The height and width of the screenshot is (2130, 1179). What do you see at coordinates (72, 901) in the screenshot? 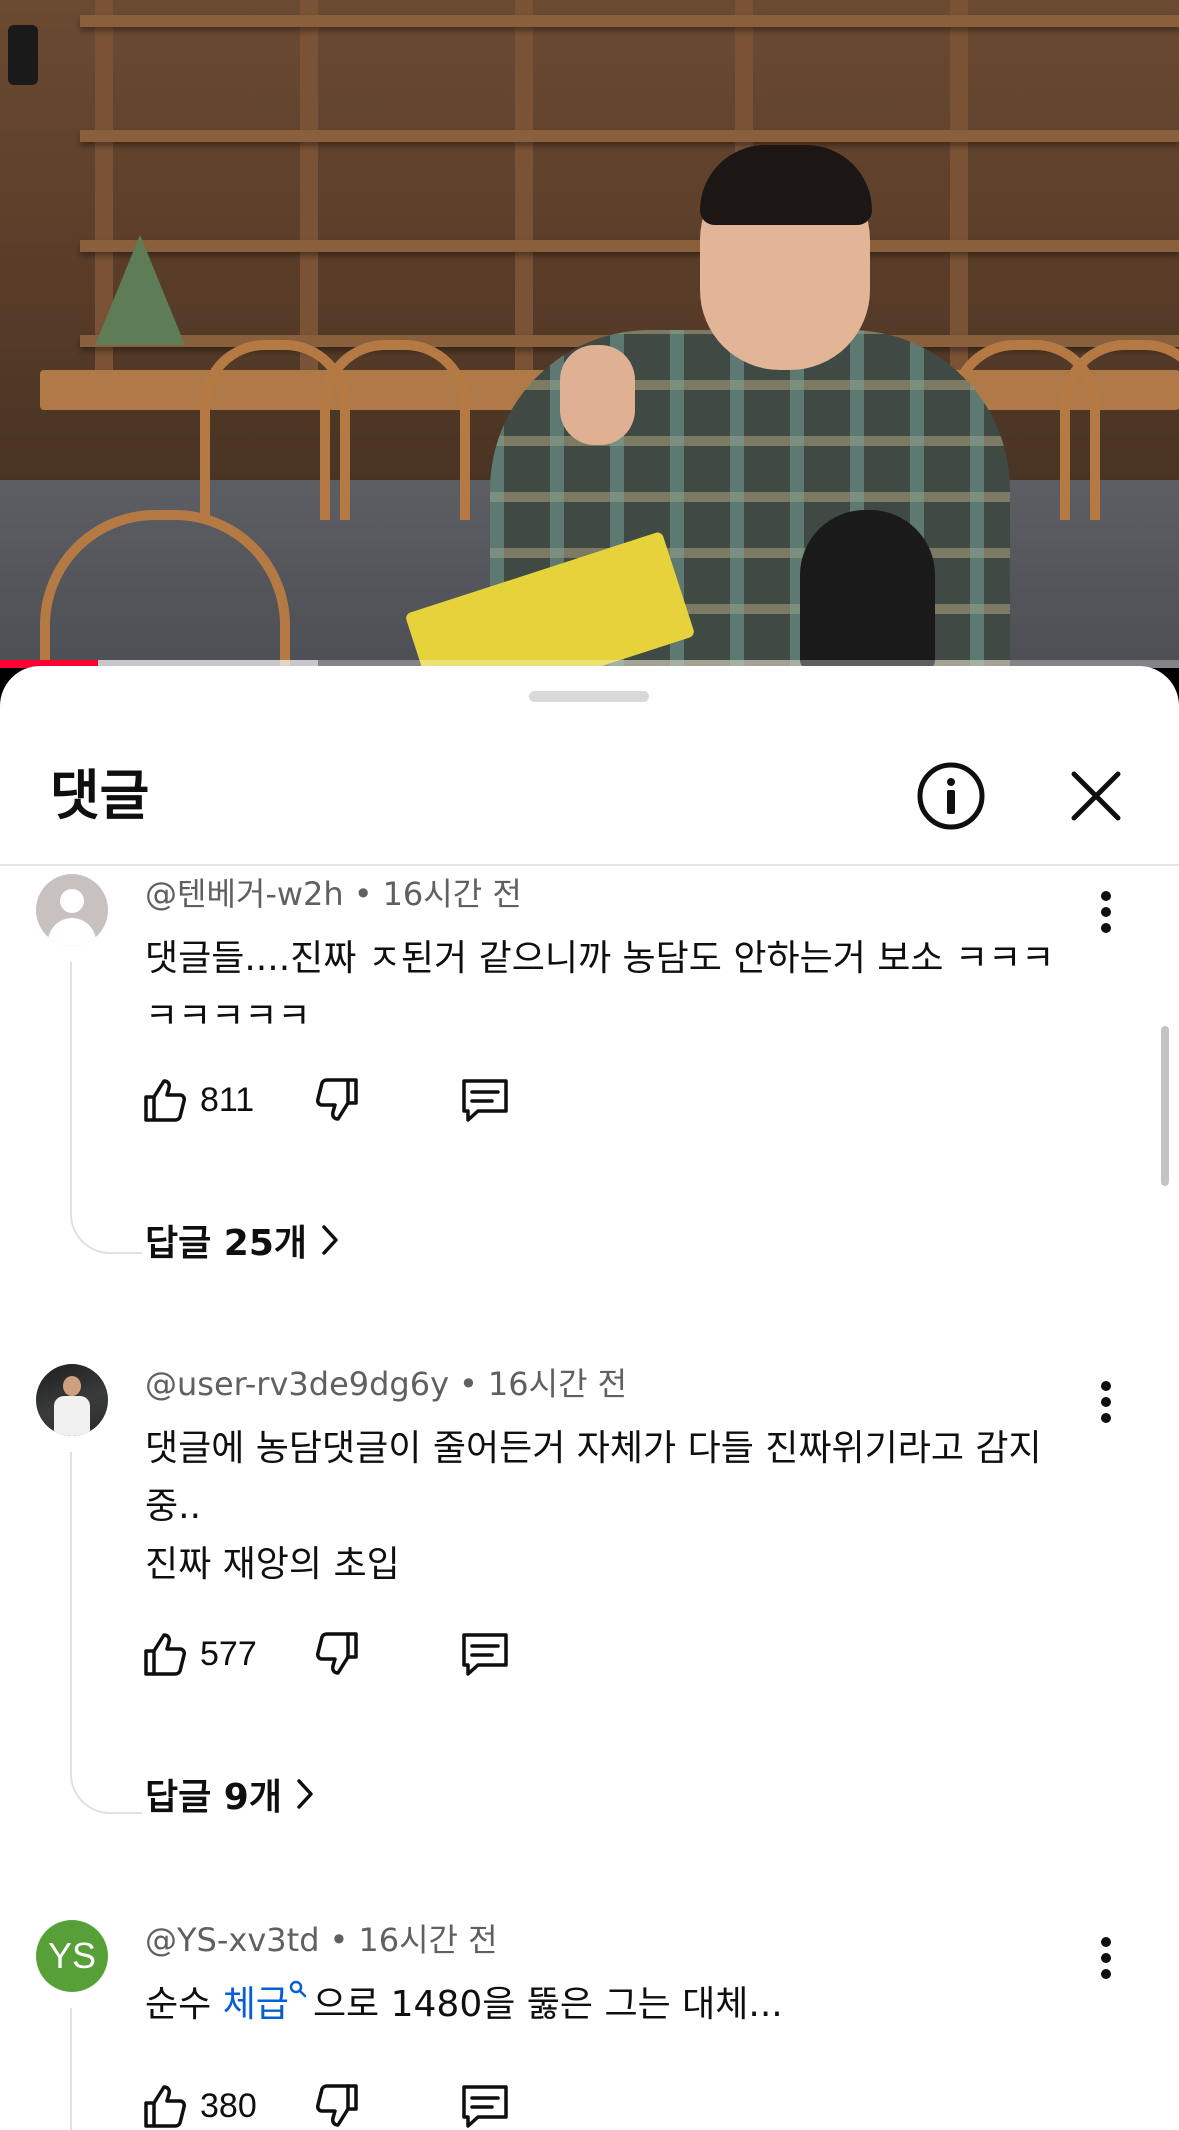
I see `avatar-head` at bounding box center [72, 901].